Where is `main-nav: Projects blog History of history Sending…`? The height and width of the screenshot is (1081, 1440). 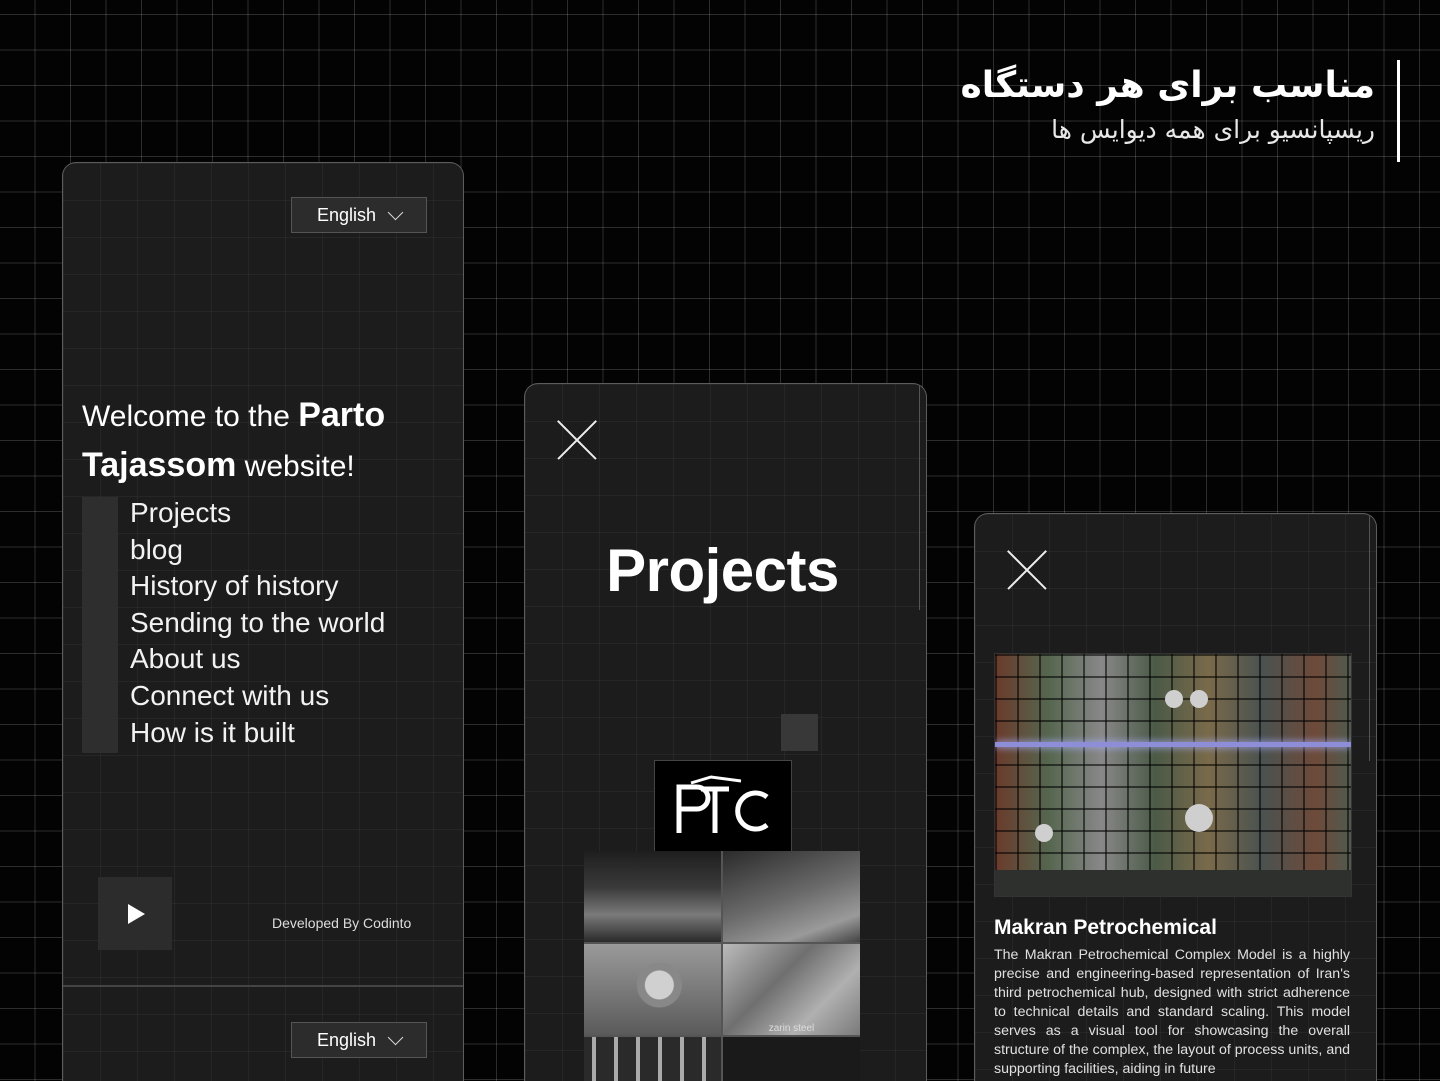 main-nav: Projects blog History of history Sending… is located at coordinates (257, 623).